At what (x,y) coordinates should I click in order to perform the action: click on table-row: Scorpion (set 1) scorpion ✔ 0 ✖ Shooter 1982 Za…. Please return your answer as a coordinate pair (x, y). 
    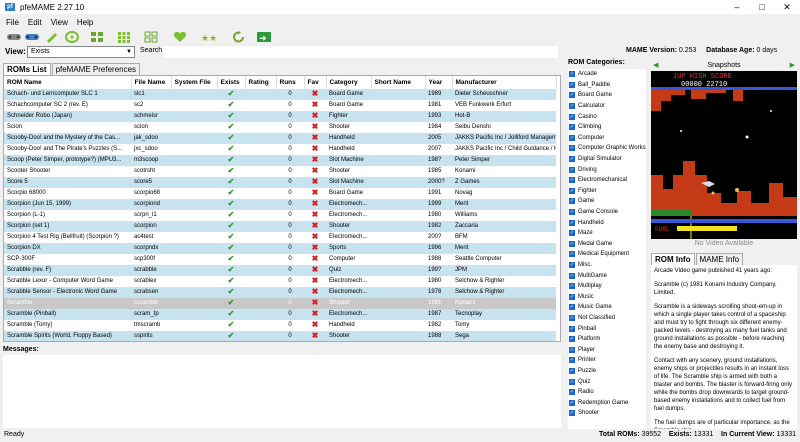
    Looking at the image, I should click on (280, 226).